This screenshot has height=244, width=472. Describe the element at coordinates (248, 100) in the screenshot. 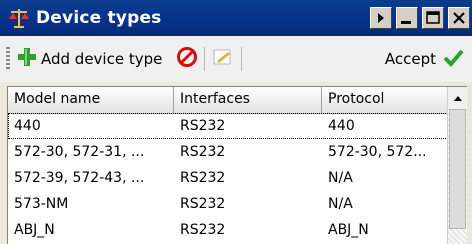

I see `column-header-interfaces: Interfaces` at that location.